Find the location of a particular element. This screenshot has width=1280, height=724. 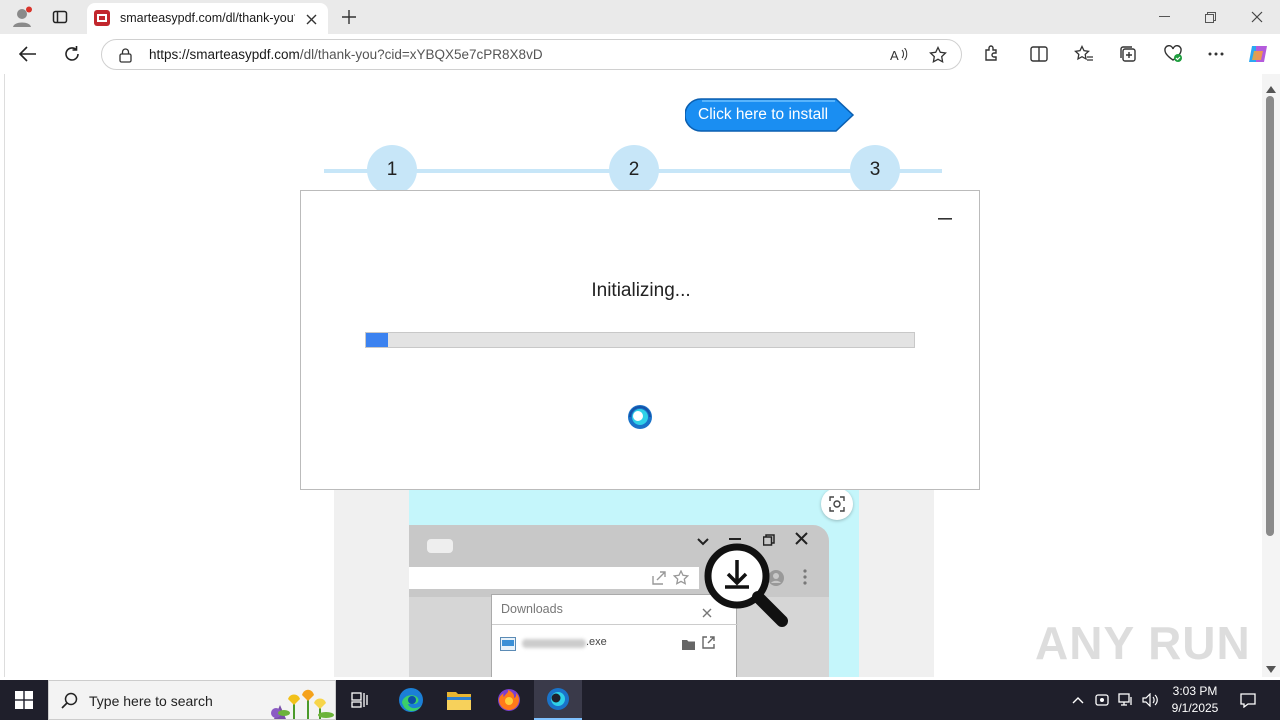

progress-bar-fill is located at coordinates (377, 340).